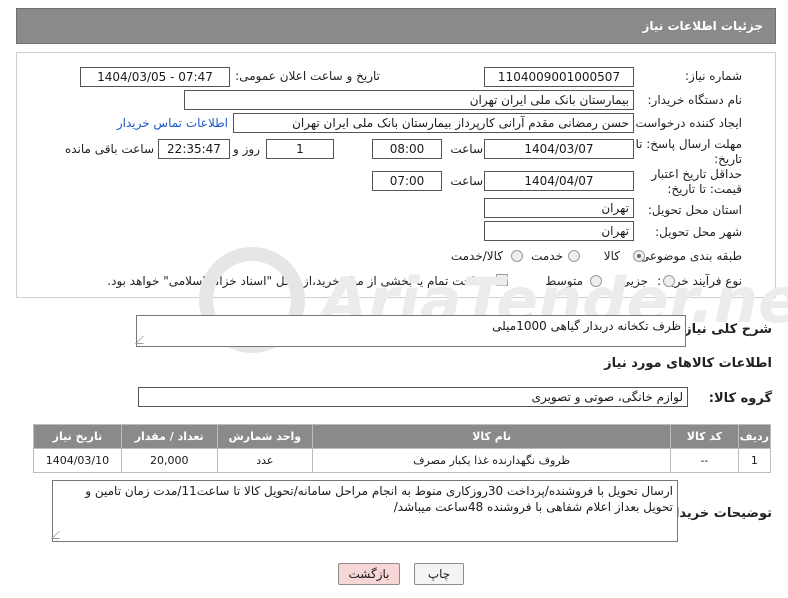 The image size is (788, 598). What do you see at coordinates (466, 149) in the screenshot?
I see `deadline-time-label: ساعت` at bounding box center [466, 149].